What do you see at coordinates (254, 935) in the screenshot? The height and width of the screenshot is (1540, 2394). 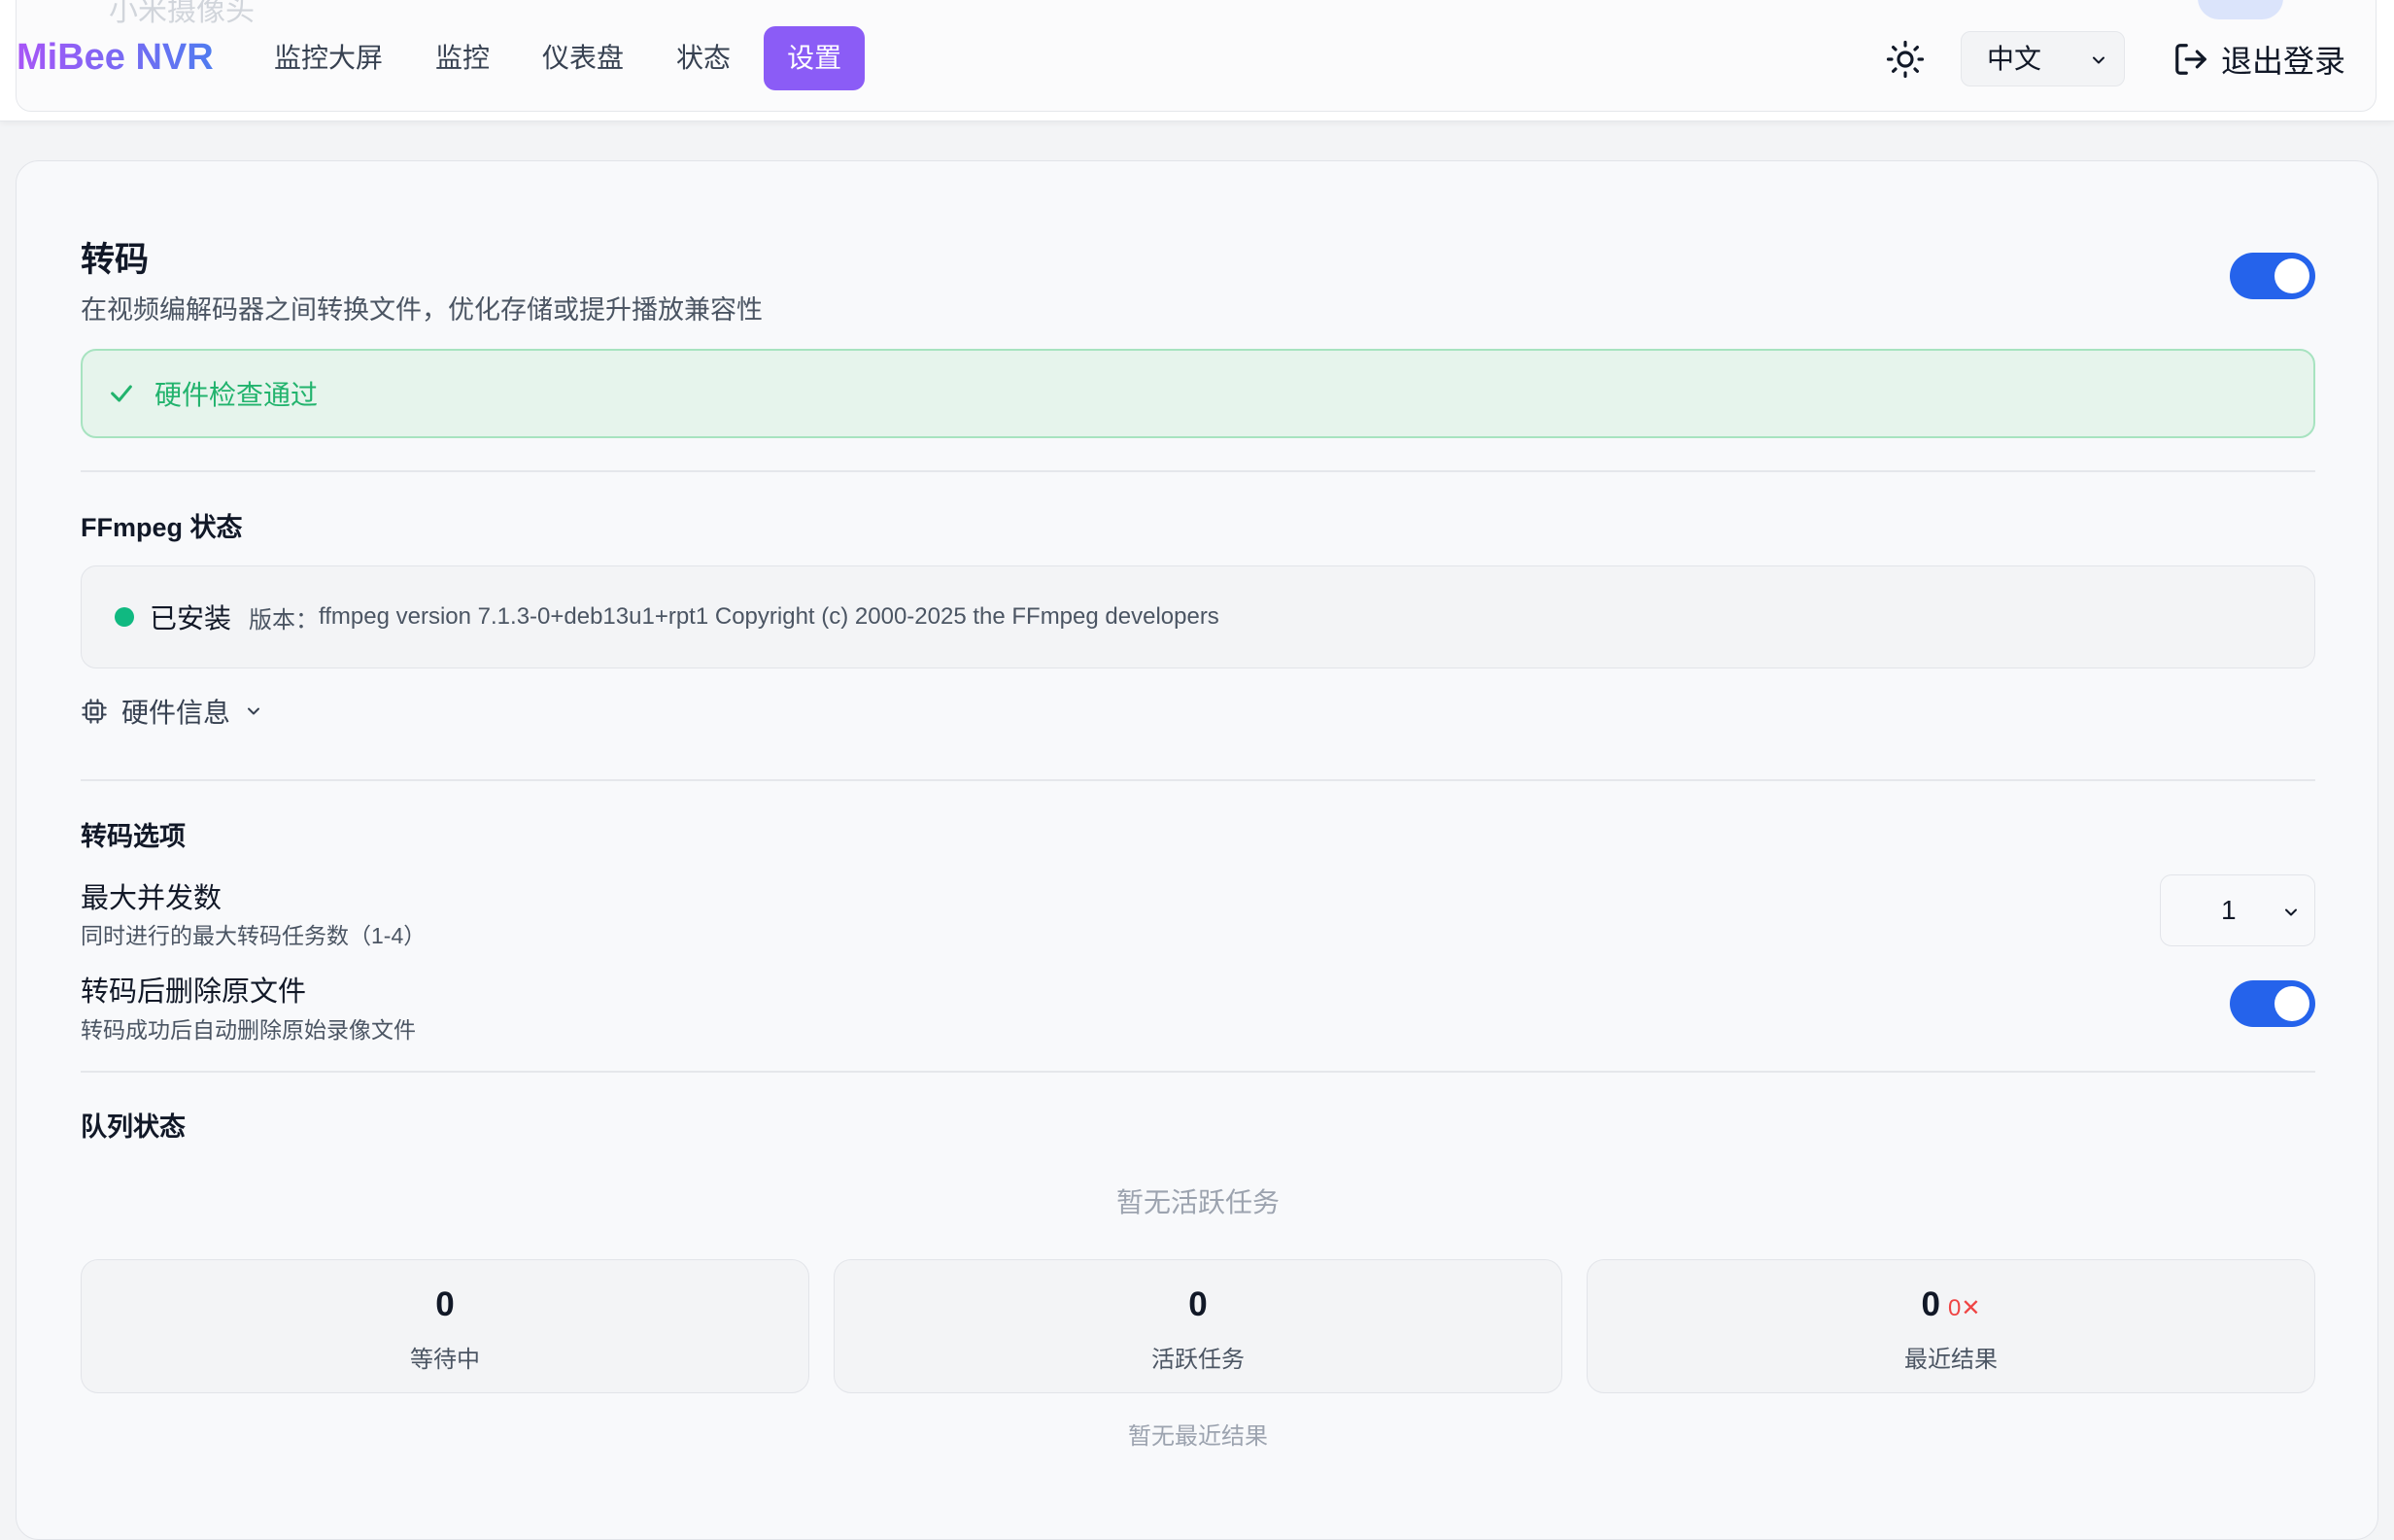 I see `max-concurrent-description: 同时进行的最大转码任务数（1-4）` at bounding box center [254, 935].